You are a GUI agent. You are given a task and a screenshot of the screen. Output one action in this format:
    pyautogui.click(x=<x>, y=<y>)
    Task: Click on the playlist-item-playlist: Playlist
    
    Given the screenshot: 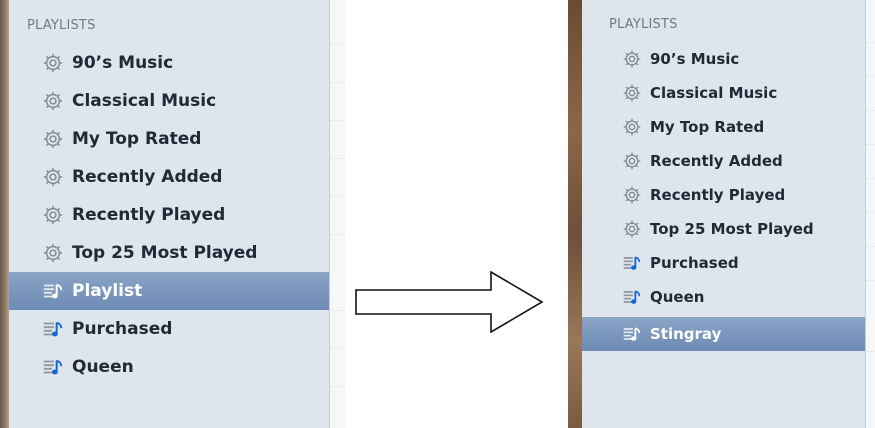 What is the action you would take?
    pyautogui.click(x=169, y=291)
    